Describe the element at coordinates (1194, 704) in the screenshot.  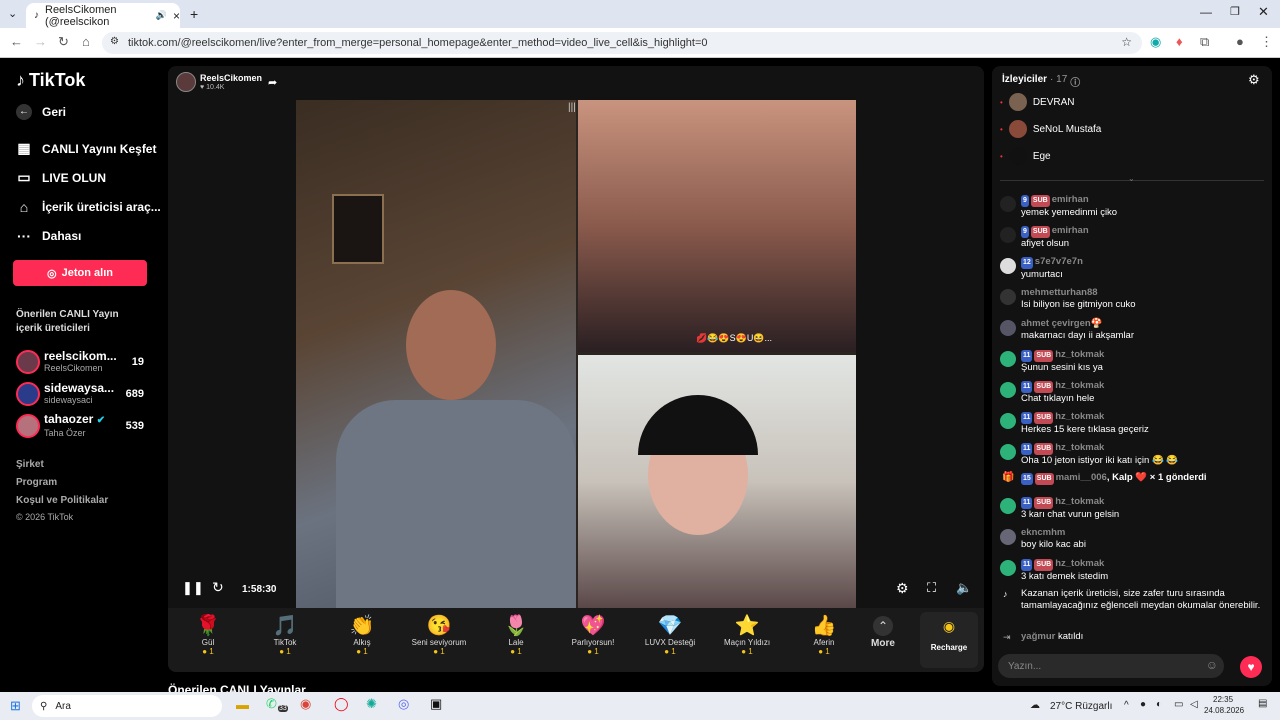
I see `volume-icon: ◁` at that location.